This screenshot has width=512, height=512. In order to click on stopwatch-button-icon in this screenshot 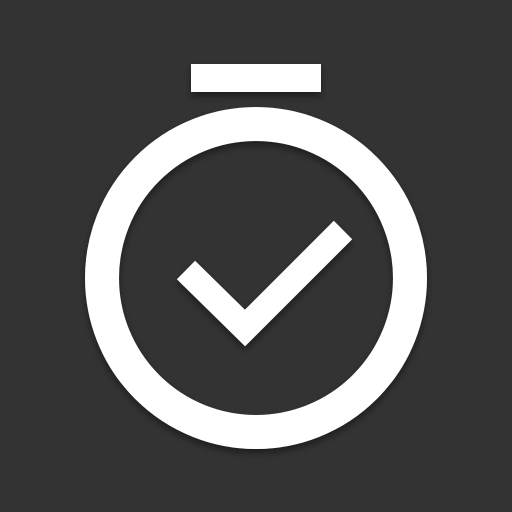, I will do `click(256, 78)`.